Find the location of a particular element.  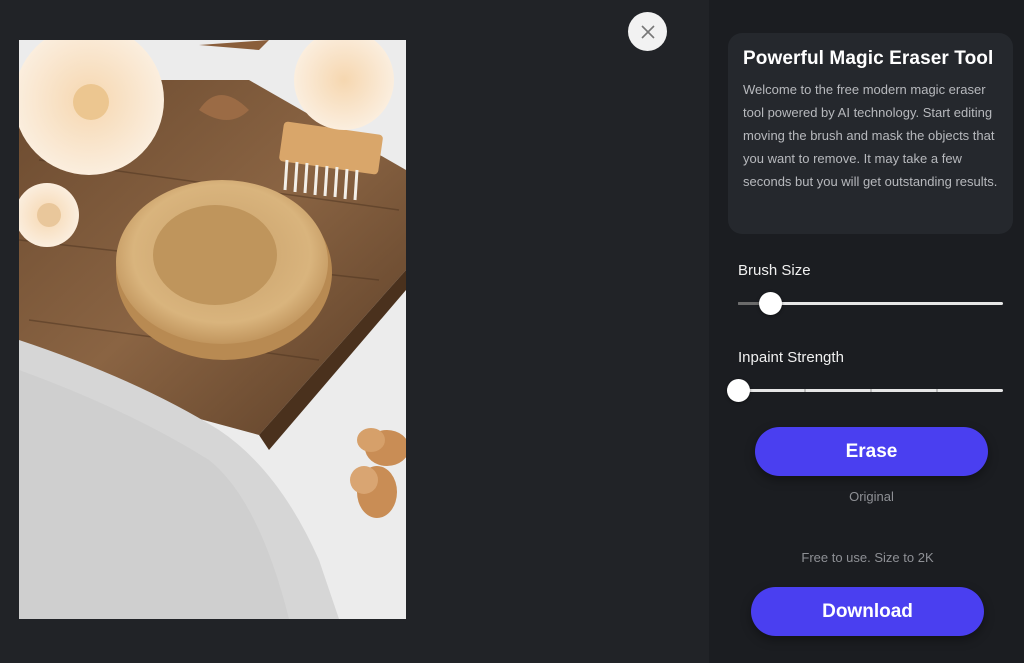

panel-title: Powerful Magic Eraser Tool is located at coordinates (868, 58).